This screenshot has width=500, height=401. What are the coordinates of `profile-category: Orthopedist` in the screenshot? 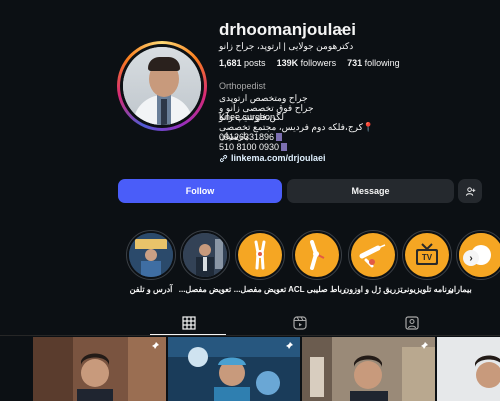 It's located at (242, 86).